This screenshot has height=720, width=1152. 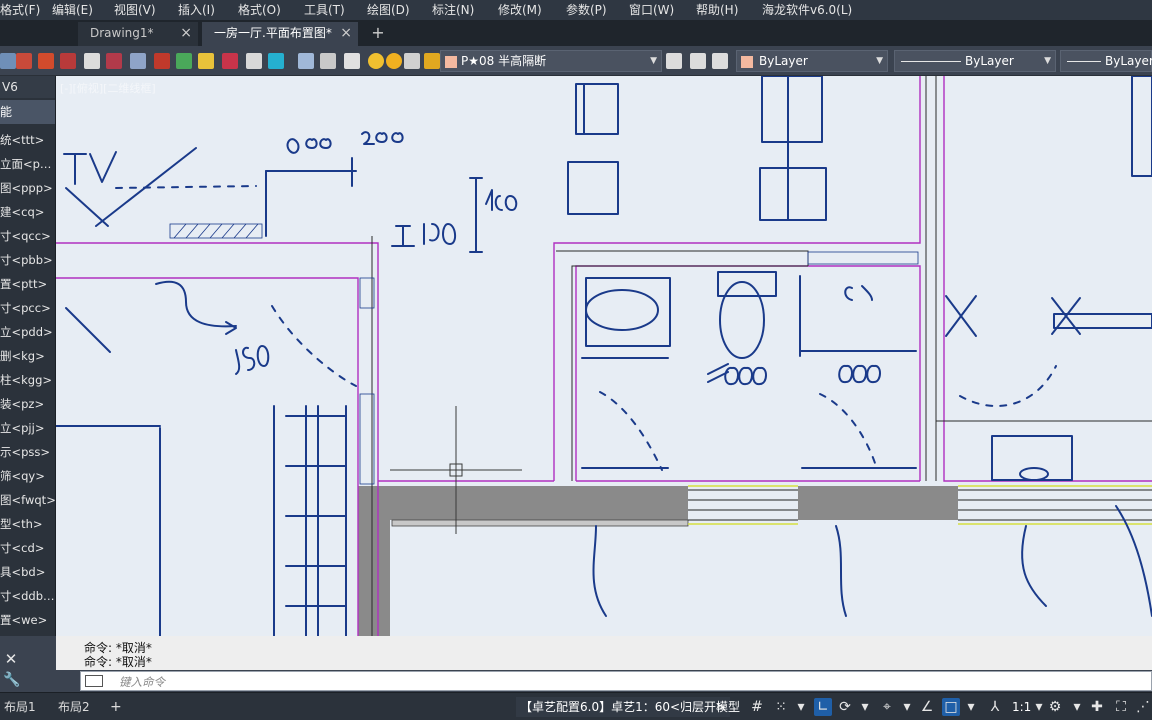 What do you see at coordinates (27, 380) in the screenshot?
I see `palette-item: 柱<kgg>` at bounding box center [27, 380].